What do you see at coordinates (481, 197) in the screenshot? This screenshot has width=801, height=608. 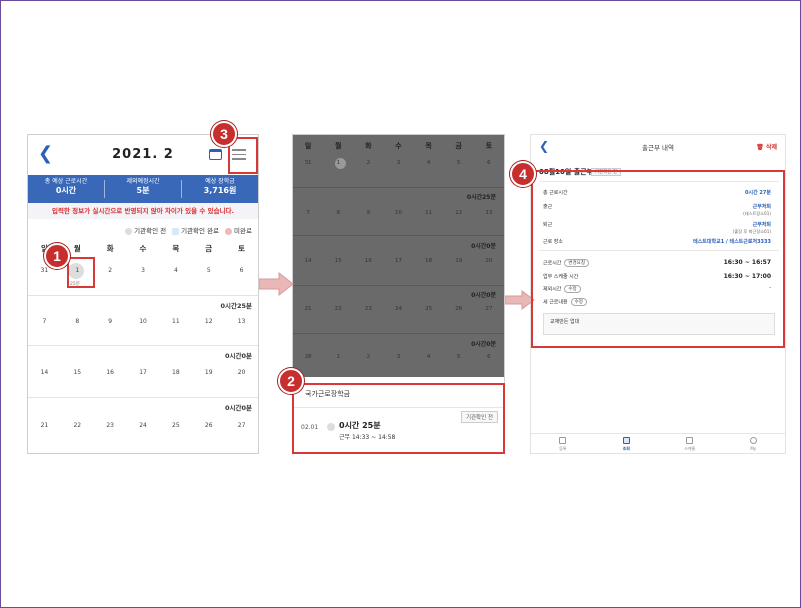 I see `week-total: 0시간25분` at bounding box center [481, 197].